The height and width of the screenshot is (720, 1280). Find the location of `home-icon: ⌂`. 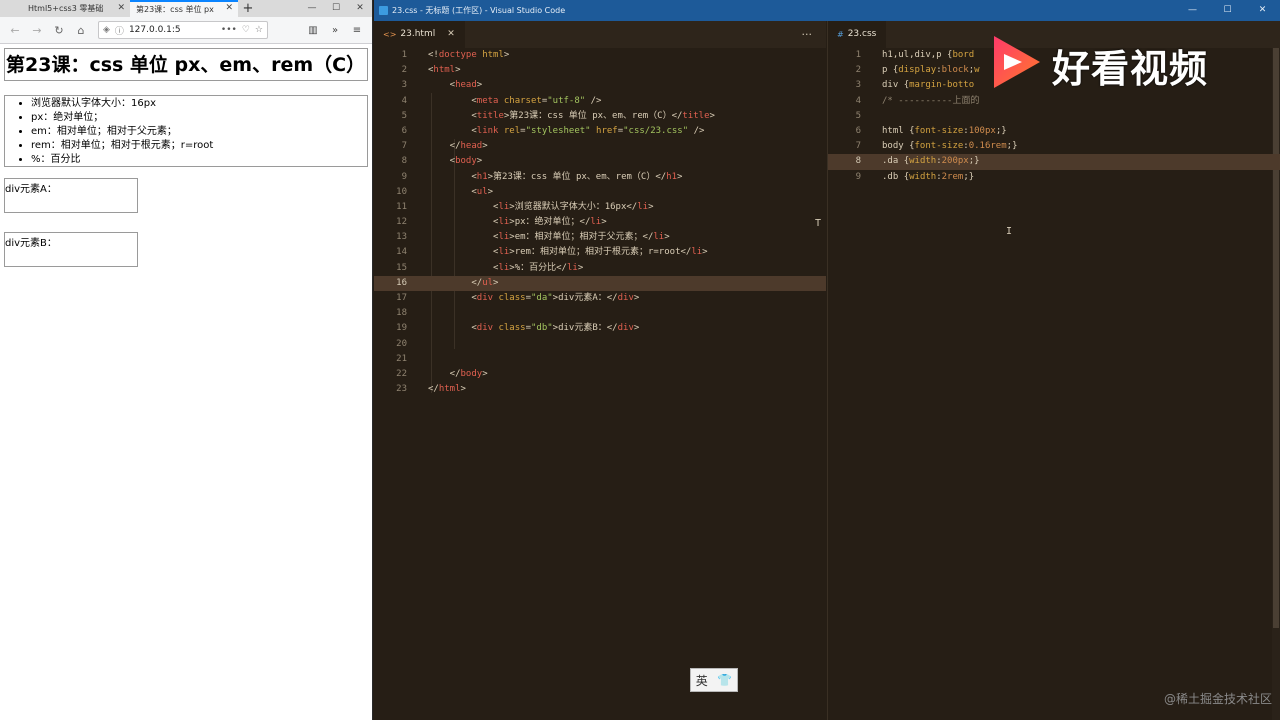

home-icon: ⌂ is located at coordinates (81, 30).